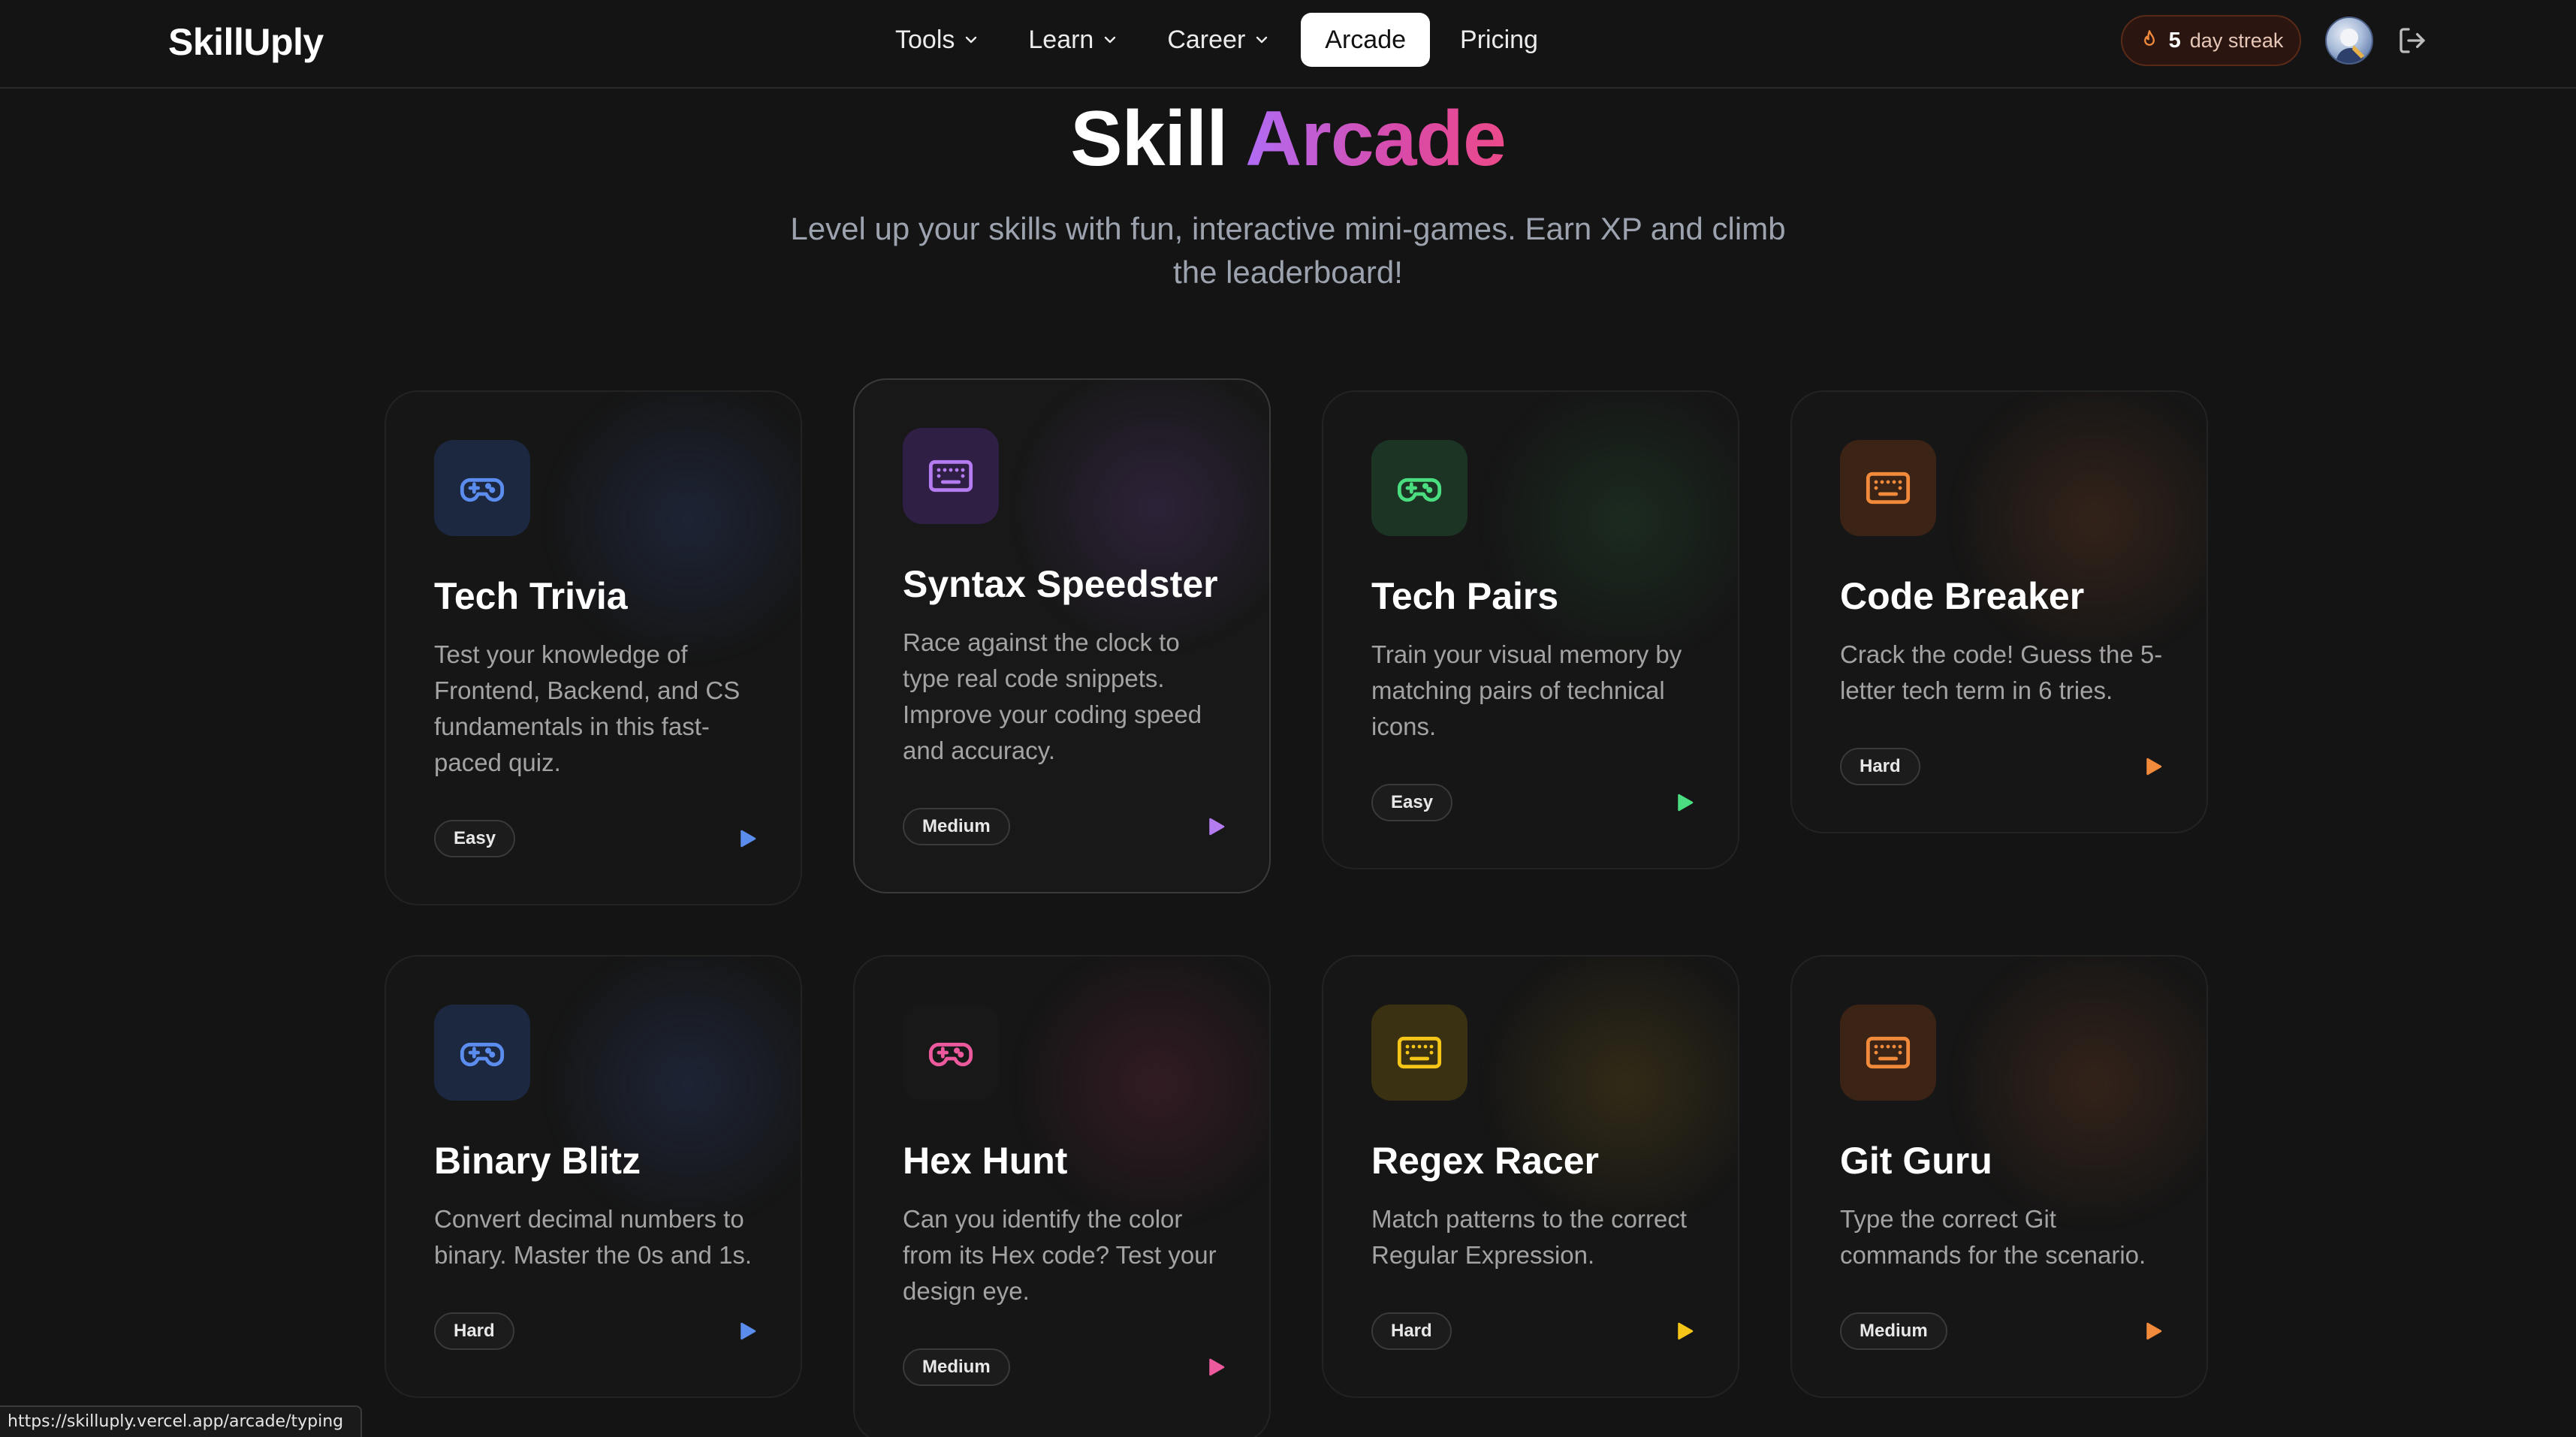  I want to click on nav-arcade-label: Arcade, so click(1366, 39).